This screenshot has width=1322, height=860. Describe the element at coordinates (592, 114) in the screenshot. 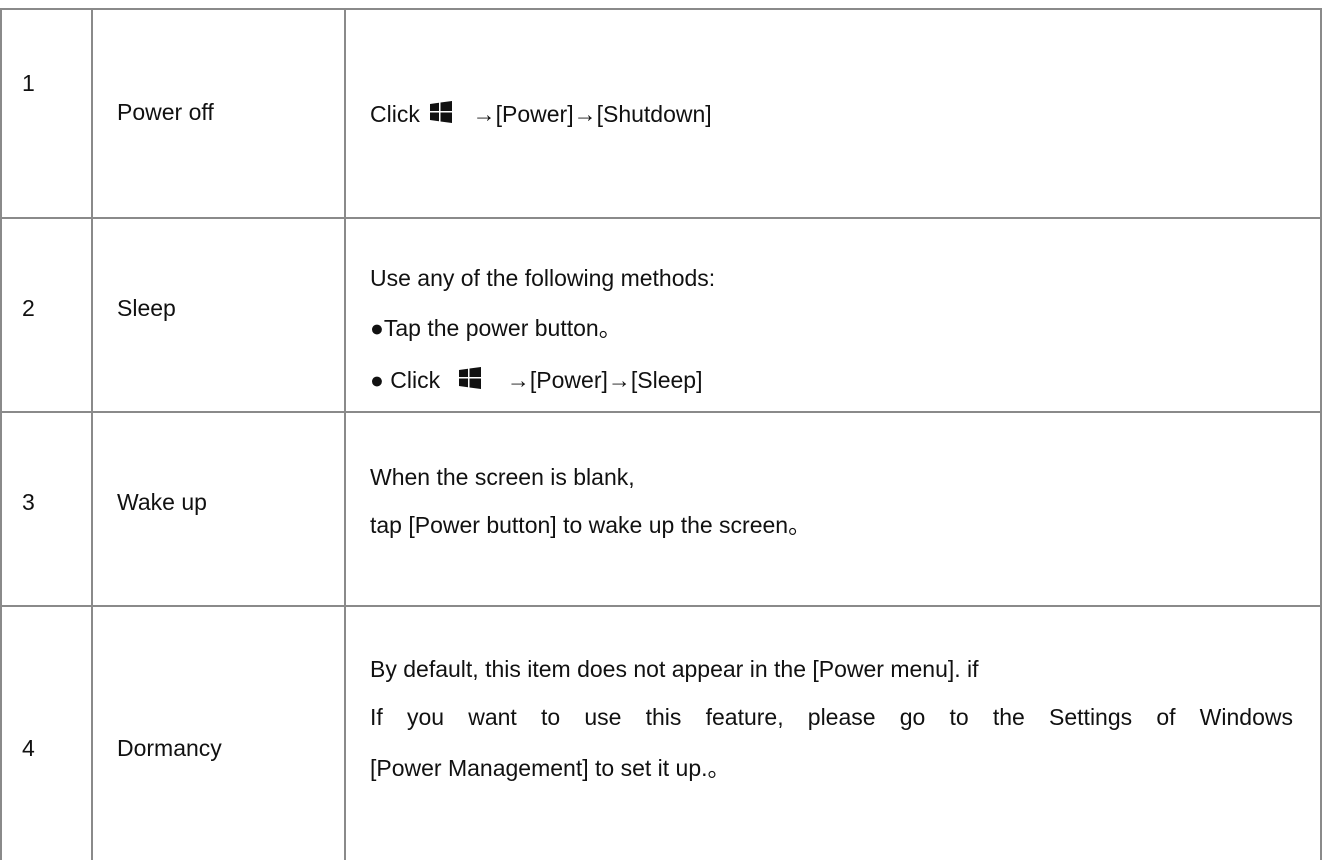

I see `row-1-menu-path: →[Power]→[Shutdown]` at that location.